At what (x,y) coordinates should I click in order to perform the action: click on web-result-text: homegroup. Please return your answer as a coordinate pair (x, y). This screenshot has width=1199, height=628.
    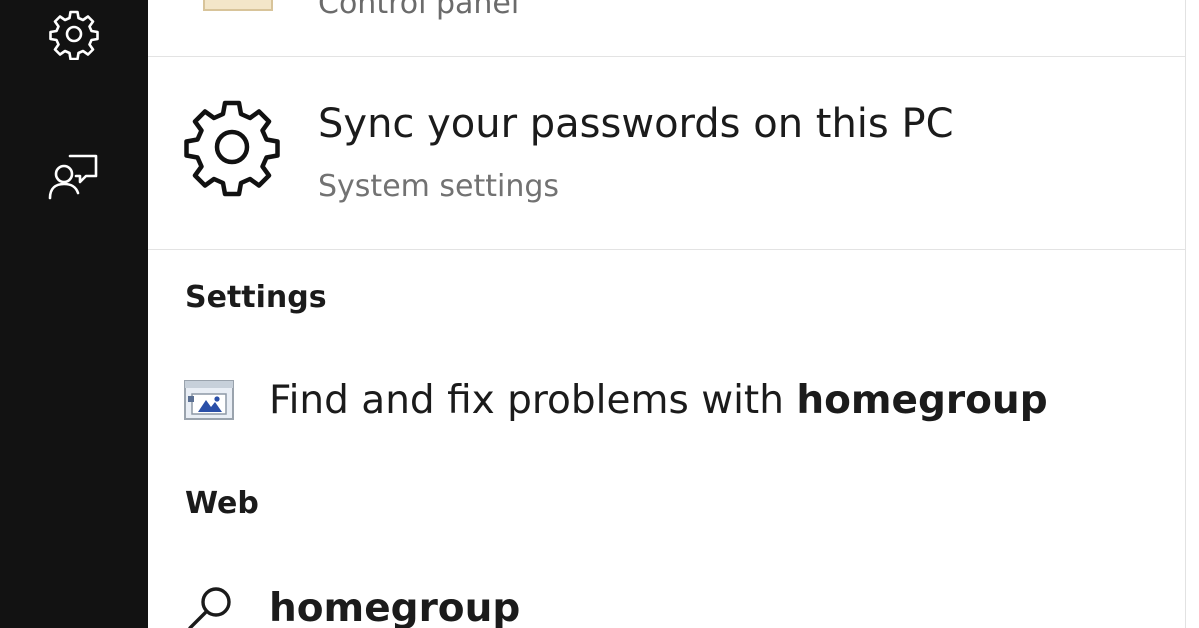
    Looking at the image, I should click on (394, 607).